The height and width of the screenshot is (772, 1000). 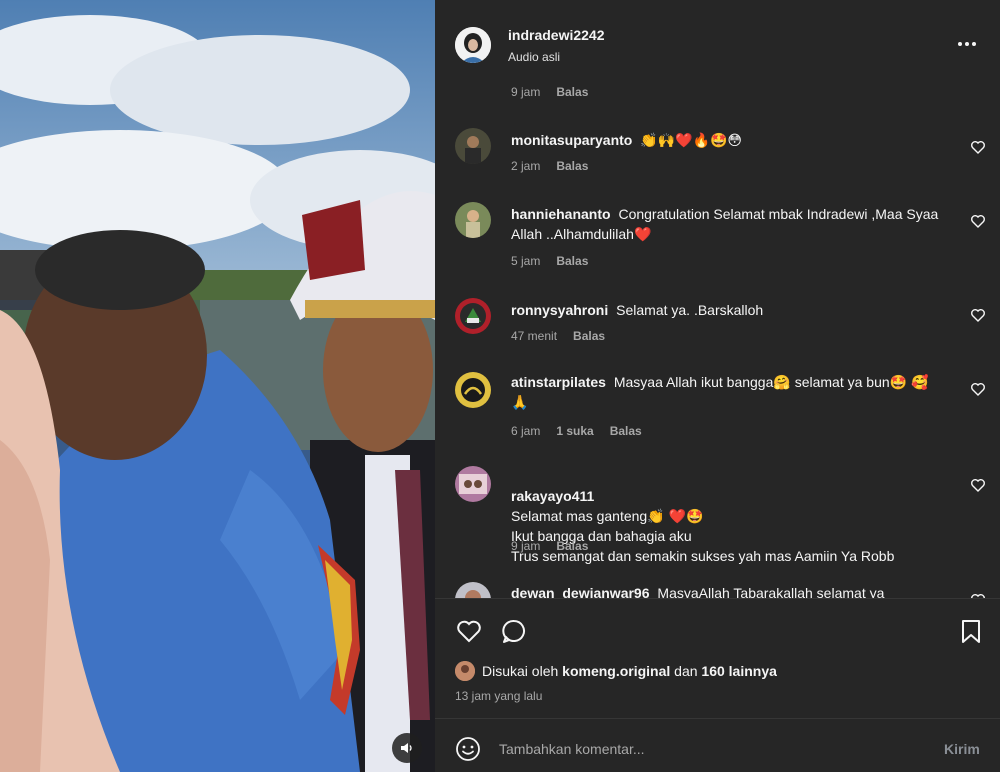 I want to click on more-horizontal-icon, so click(x=960, y=44).